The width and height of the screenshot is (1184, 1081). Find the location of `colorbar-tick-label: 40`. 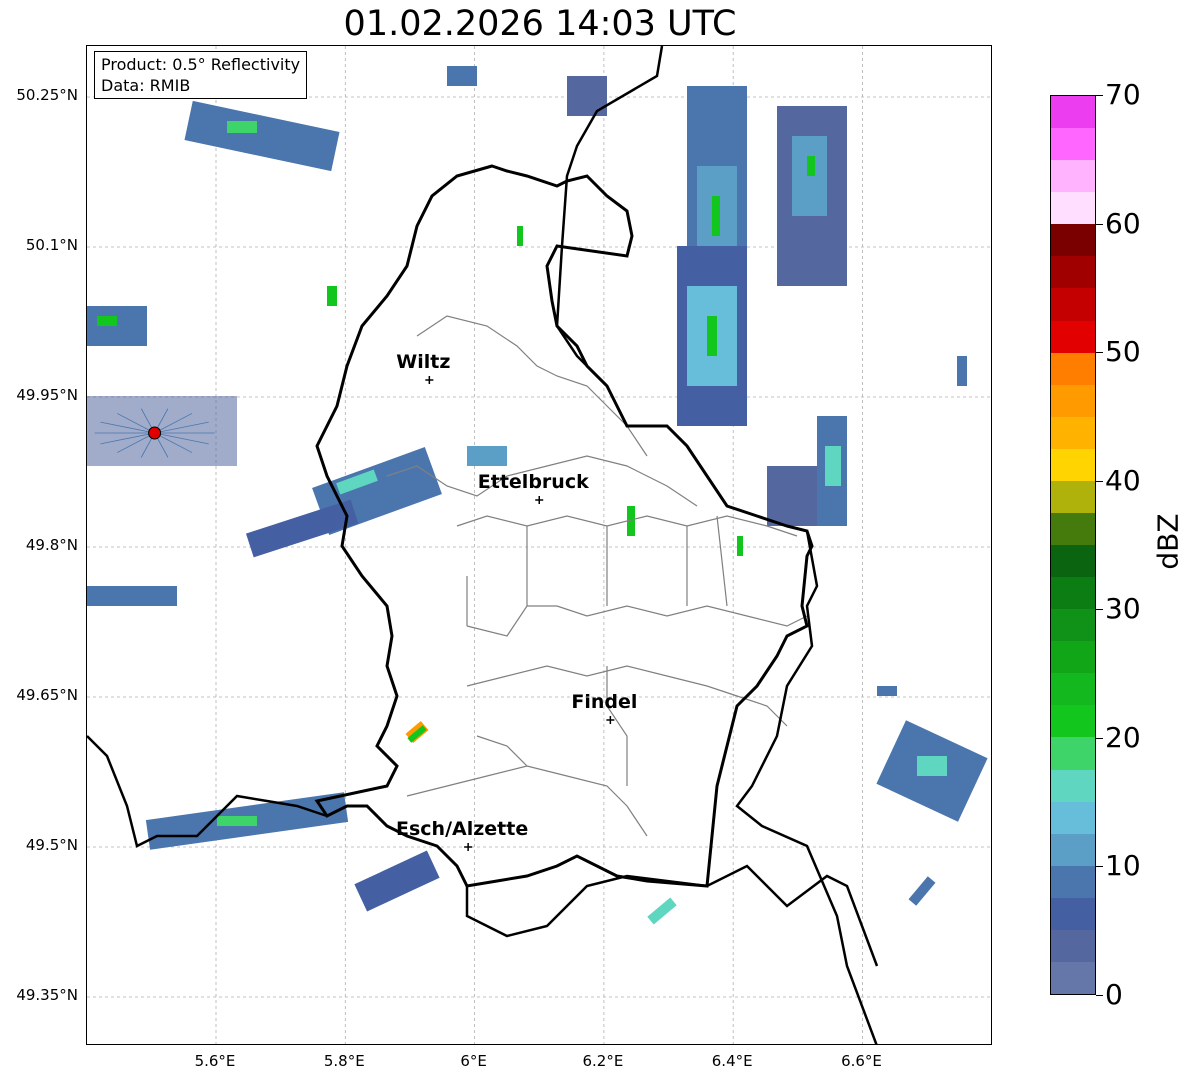

colorbar-tick-label: 40 is located at coordinates (1123, 480).